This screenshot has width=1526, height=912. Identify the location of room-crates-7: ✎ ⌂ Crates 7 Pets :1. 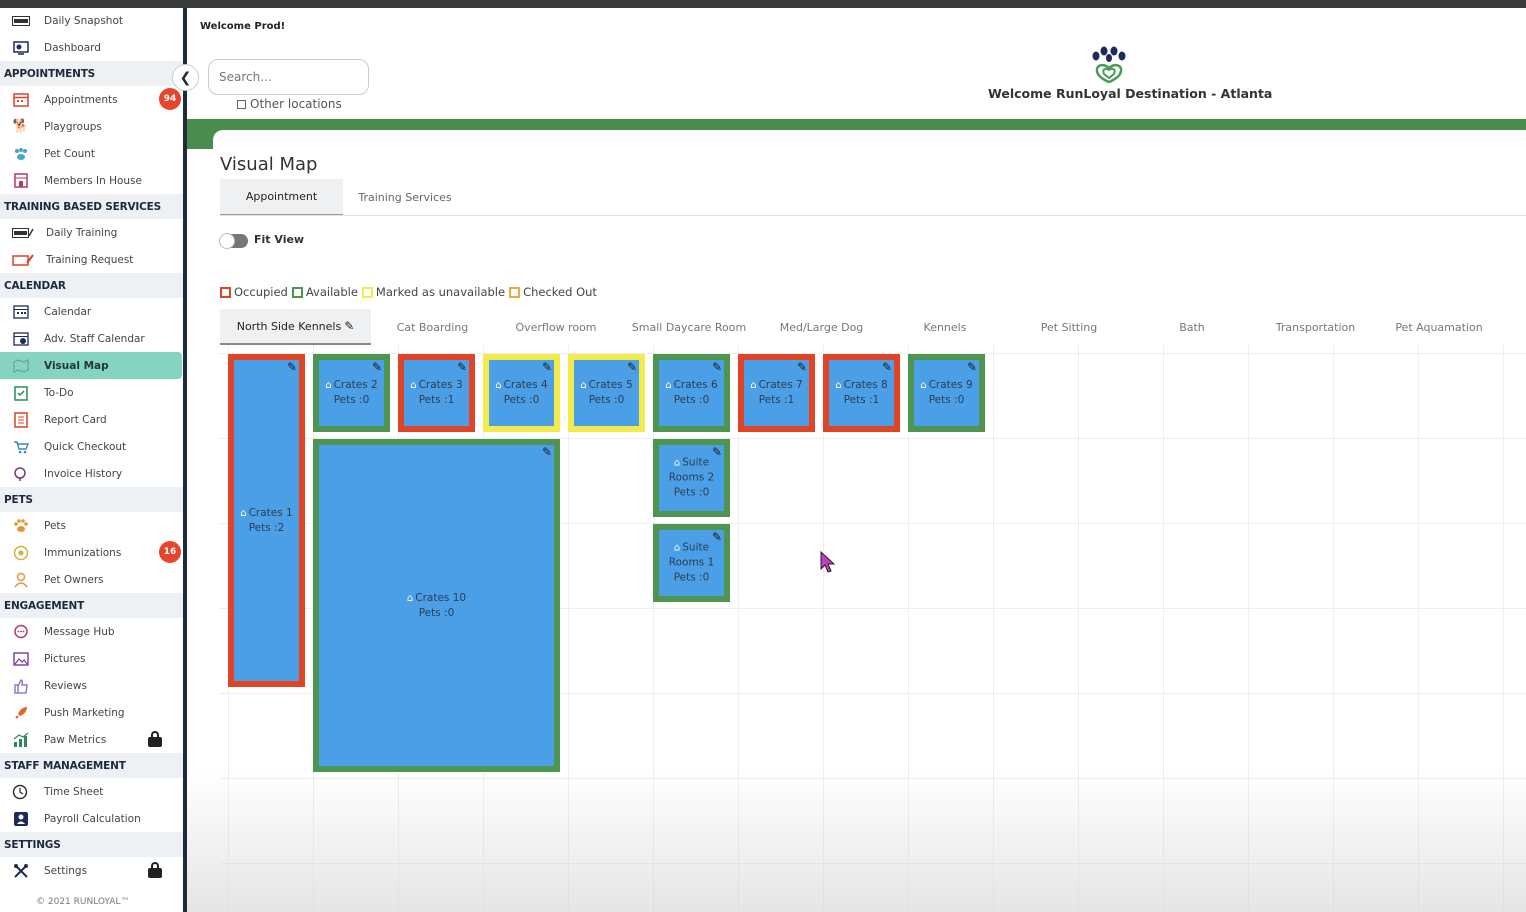
(776, 393).